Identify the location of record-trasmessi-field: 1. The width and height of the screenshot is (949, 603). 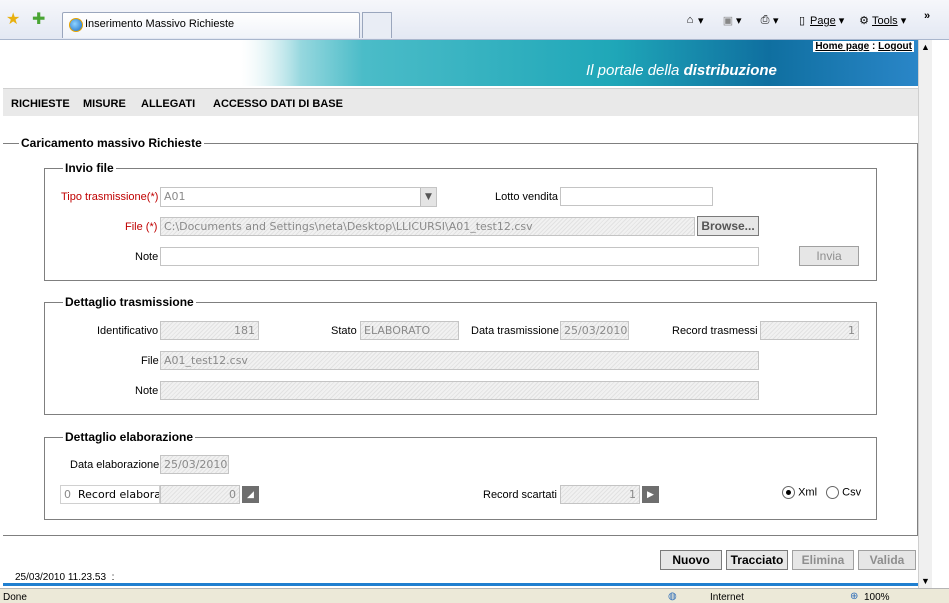
(809, 330).